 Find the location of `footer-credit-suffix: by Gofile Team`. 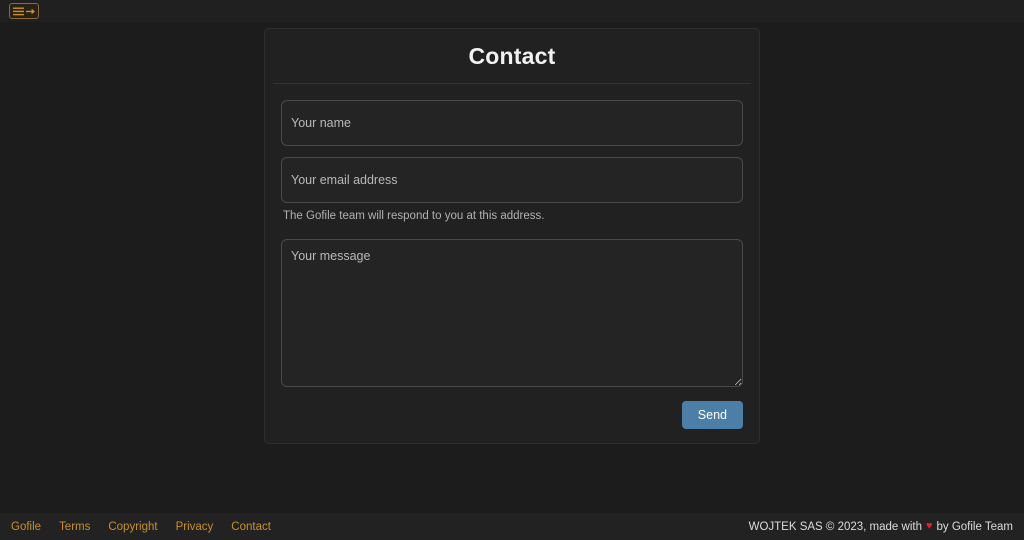

footer-credit-suffix: by Gofile Team is located at coordinates (975, 526).